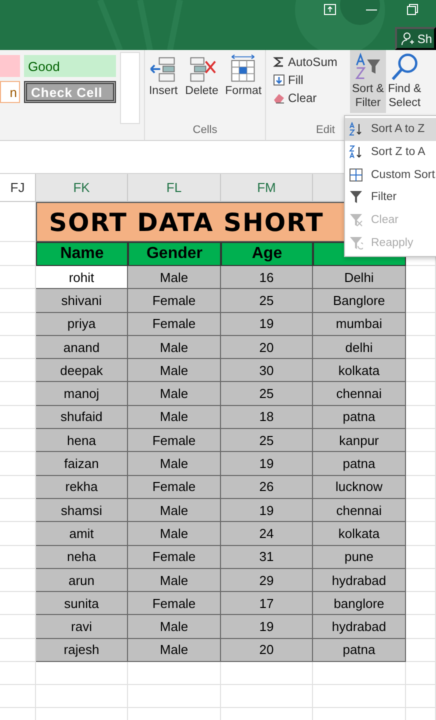  I want to click on table-cell: Delhi, so click(359, 278).